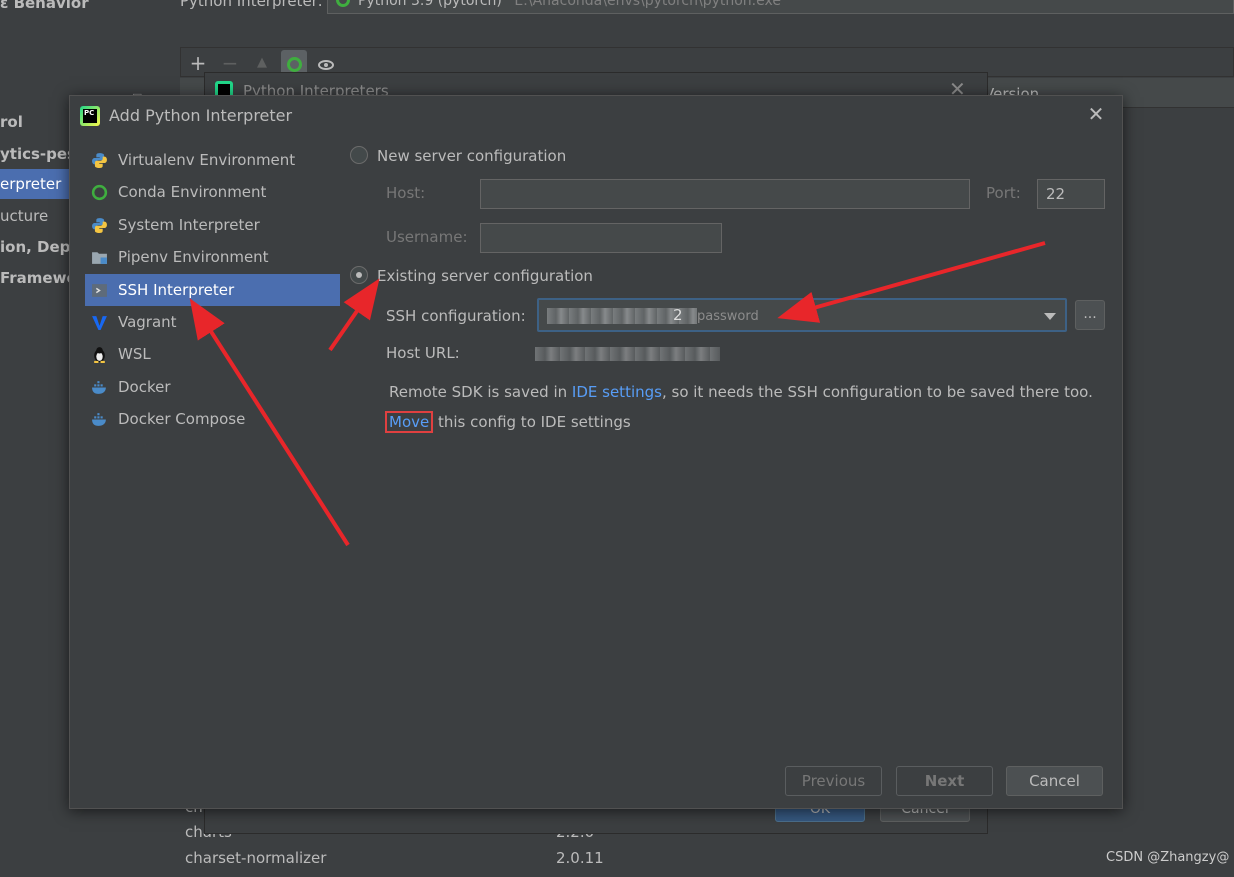  Describe the element at coordinates (99, 323) in the screenshot. I see `vagrant-icon` at that location.